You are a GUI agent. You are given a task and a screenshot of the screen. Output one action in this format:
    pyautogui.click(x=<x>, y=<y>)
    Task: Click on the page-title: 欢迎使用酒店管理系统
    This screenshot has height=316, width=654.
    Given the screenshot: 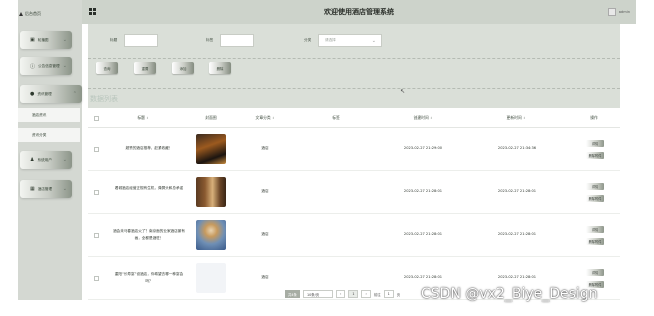 What is the action you would take?
    pyautogui.click(x=359, y=12)
    